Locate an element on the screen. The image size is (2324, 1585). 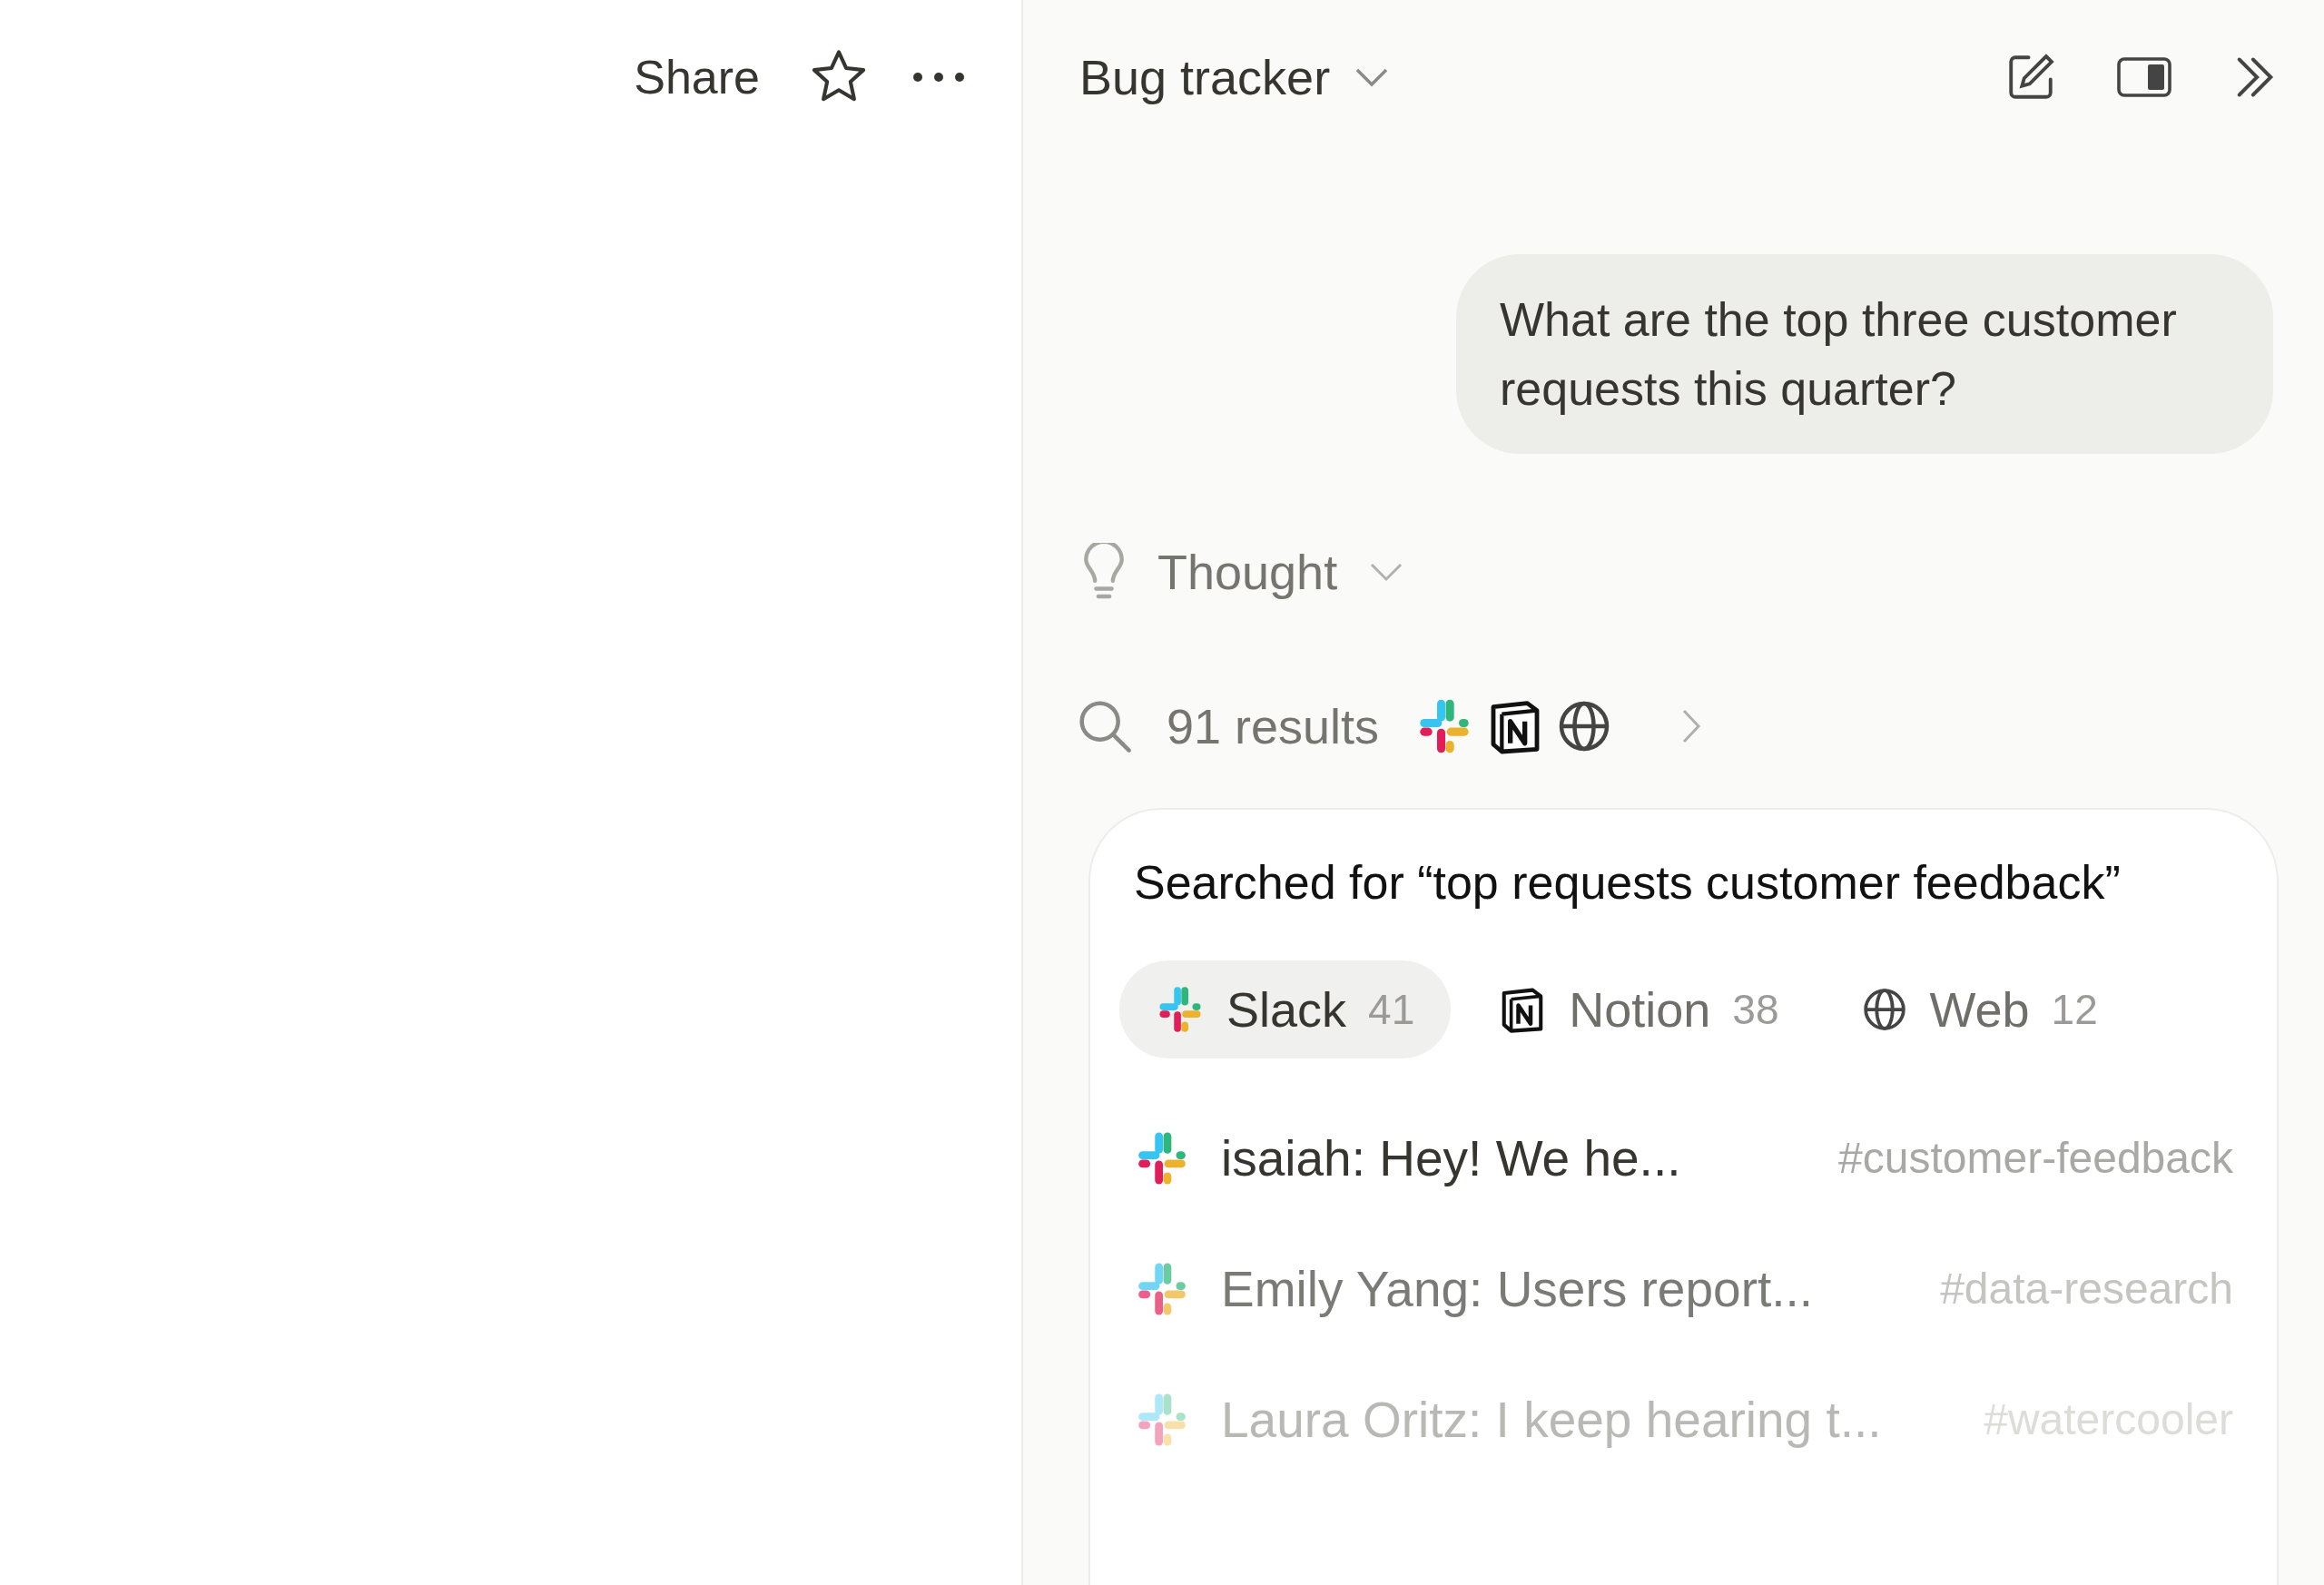
globe-icon is located at coordinates (1885, 1010).